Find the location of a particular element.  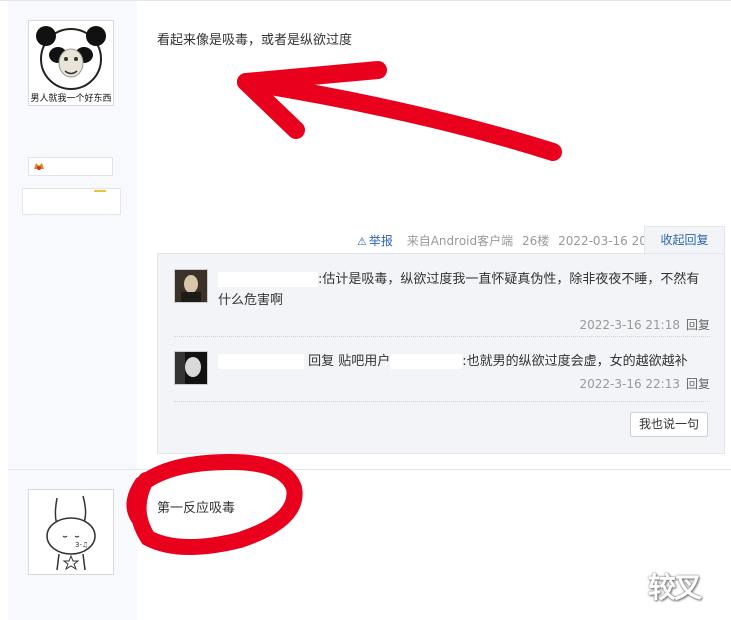

red-arrow-annotation is located at coordinates (399, 111).